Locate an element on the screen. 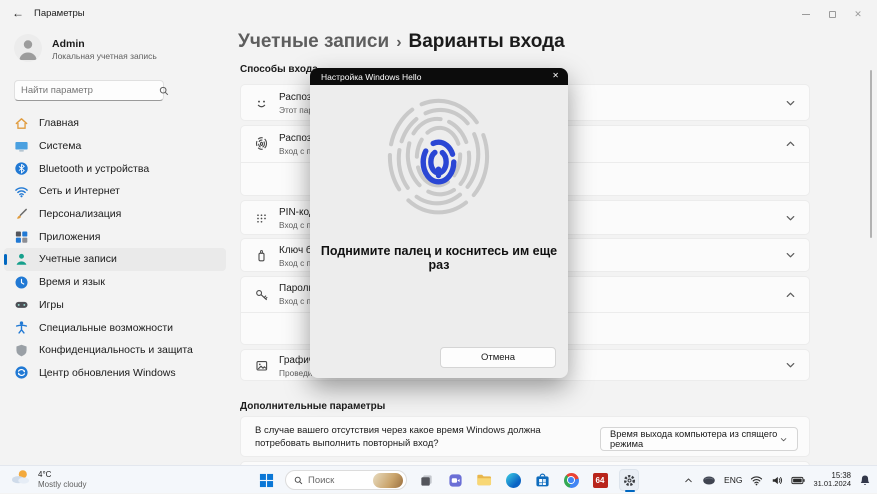  app-64-icon: 64 is located at coordinates (600, 480).